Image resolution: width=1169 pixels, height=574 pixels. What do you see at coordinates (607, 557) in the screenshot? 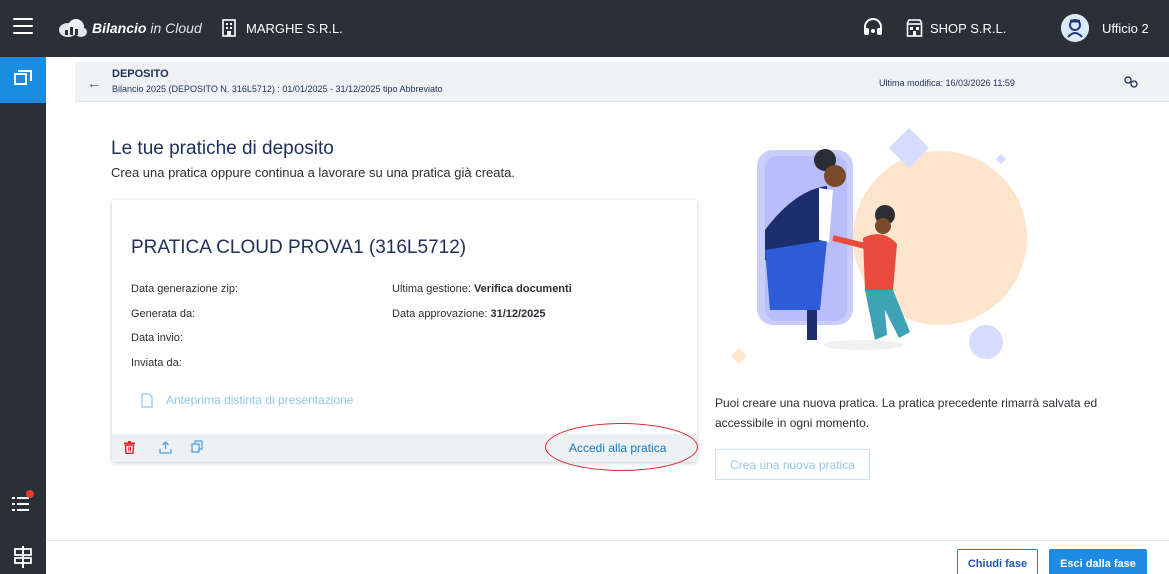
I see `bottom-bar: Chiudi fase Esci dalla fase` at bounding box center [607, 557].